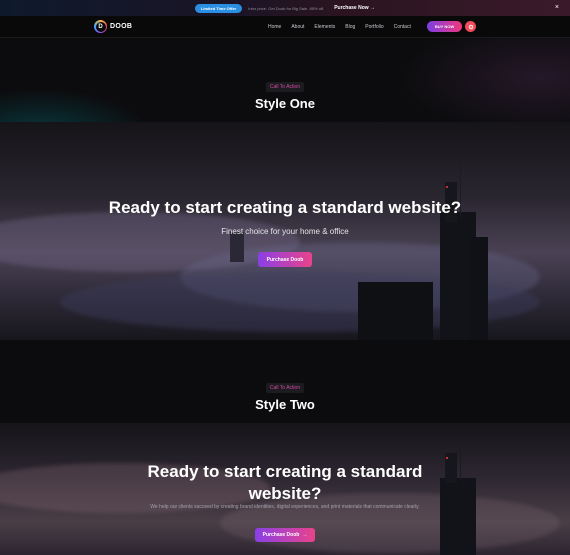 This screenshot has width=570, height=555. What do you see at coordinates (402, 27) in the screenshot?
I see `nav-item-contact: Contact` at bounding box center [402, 27].